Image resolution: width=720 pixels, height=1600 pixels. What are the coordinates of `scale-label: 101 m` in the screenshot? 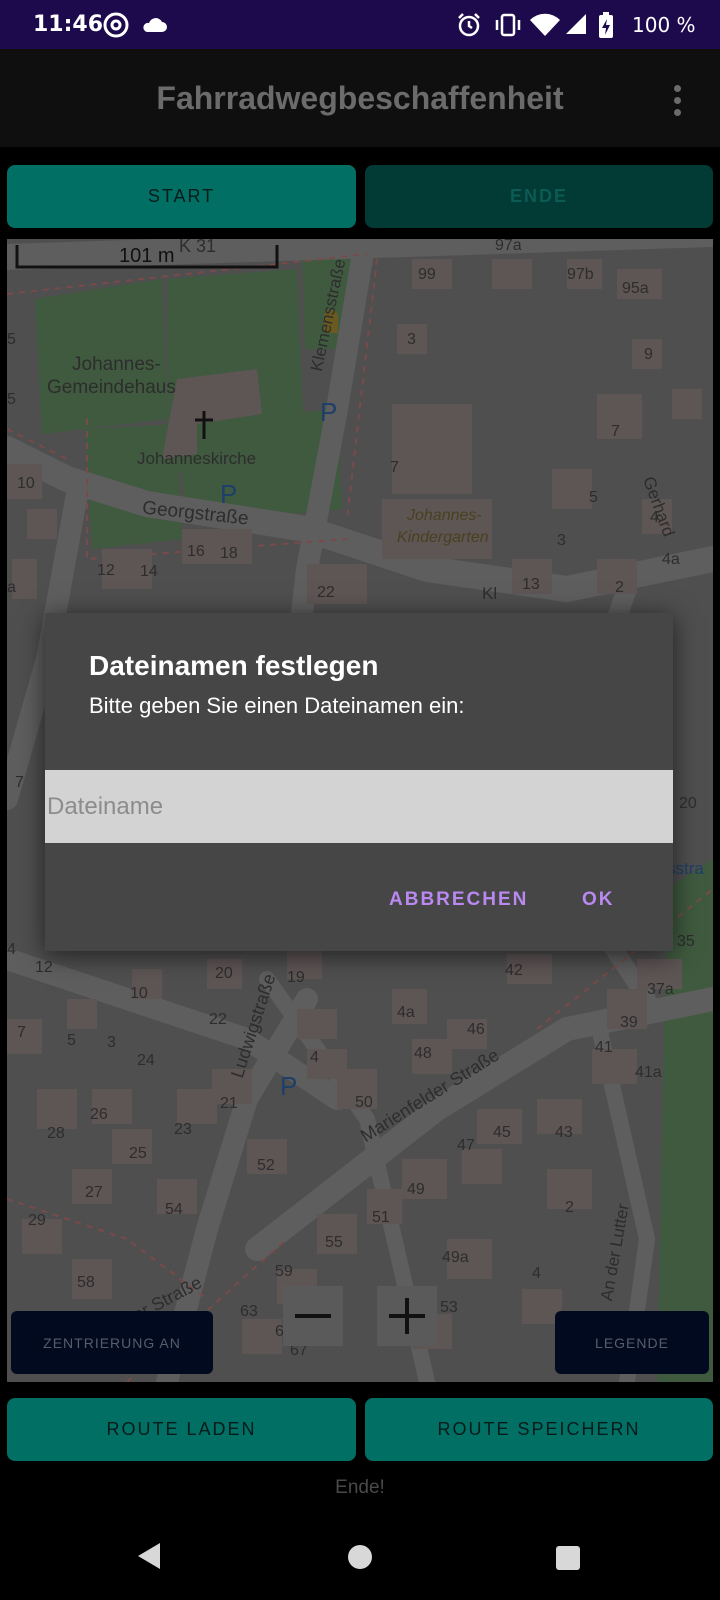 It's located at (147, 256).